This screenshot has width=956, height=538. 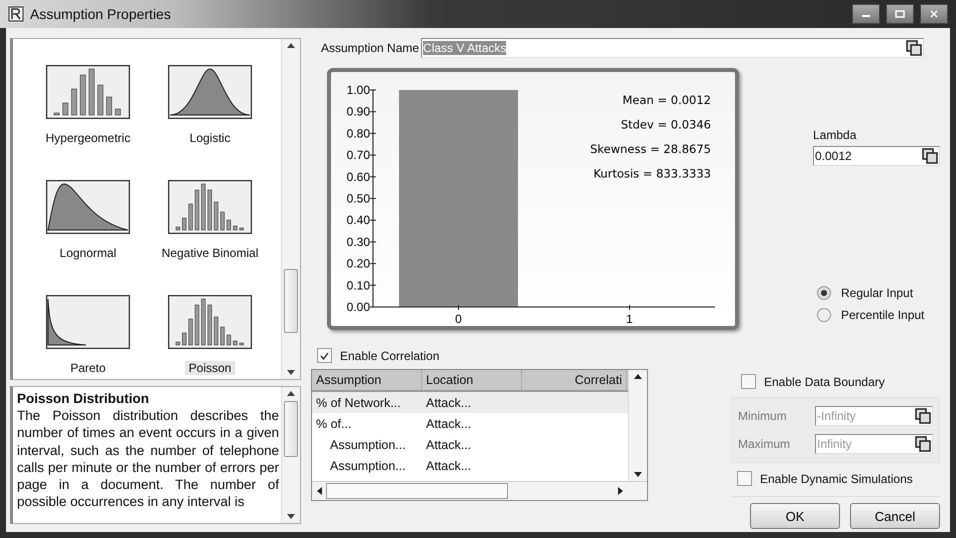 I want to click on y-tick-label: 1.00, so click(x=358, y=90).